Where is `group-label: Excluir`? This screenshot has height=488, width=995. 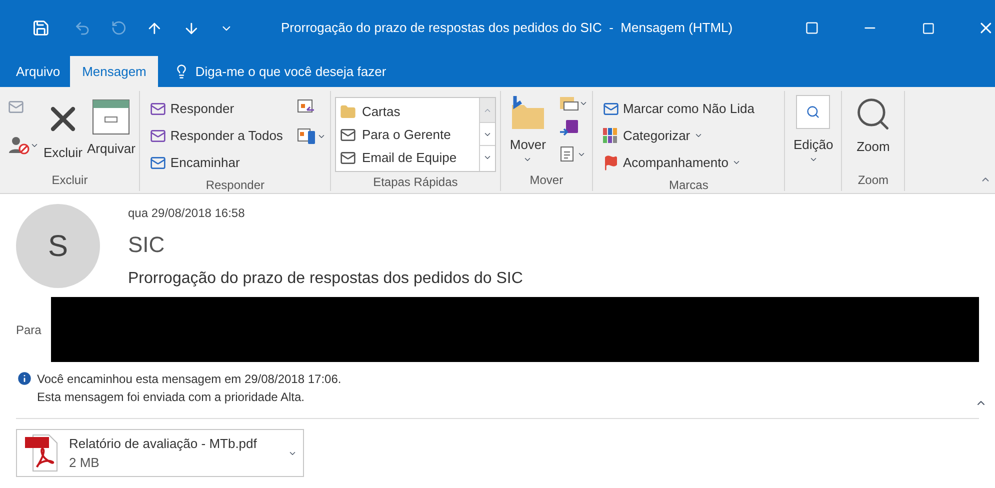 group-label: Excluir is located at coordinates (70, 180).